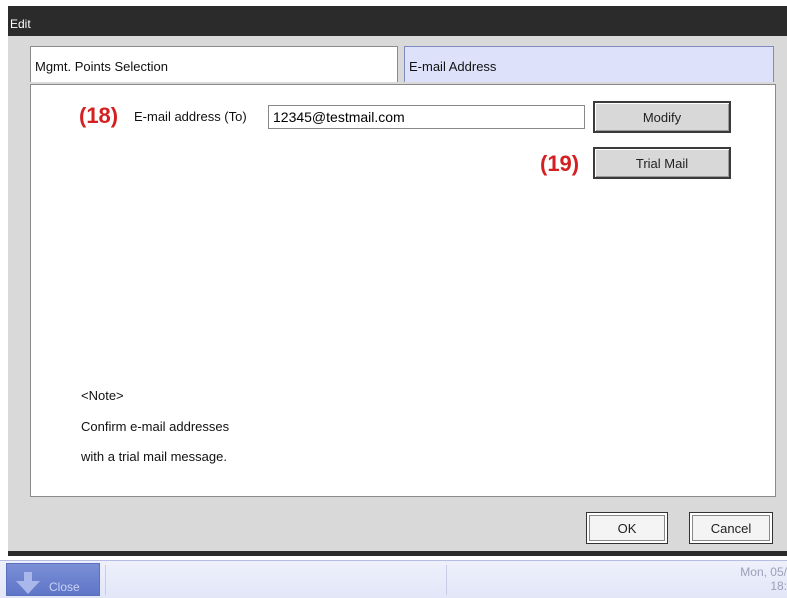 This screenshot has width=787, height=598. Describe the element at coordinates (763, 572) in the screenshot. I see `taskbar-date: Mon, 05/` at that location.